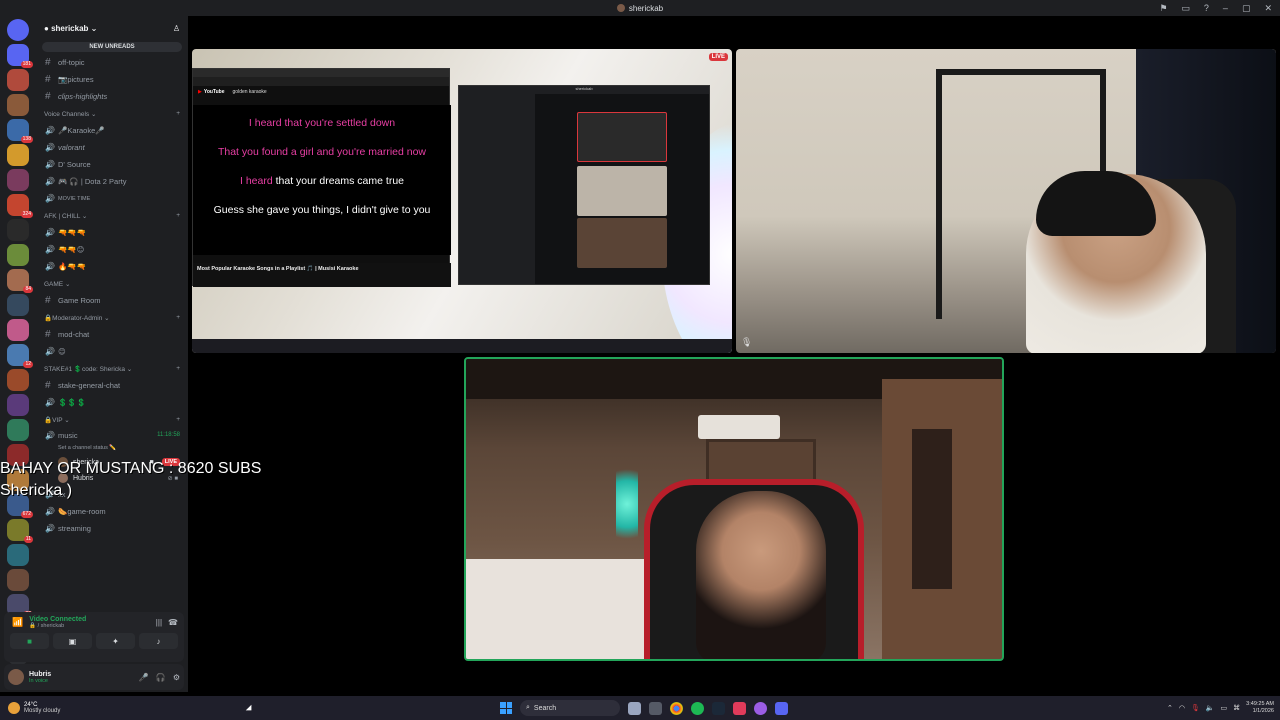 This screenshot has width=1280, height=720. Describe the element at coordinates (506, 708) in the screenshot. I see `start-button` at that location.